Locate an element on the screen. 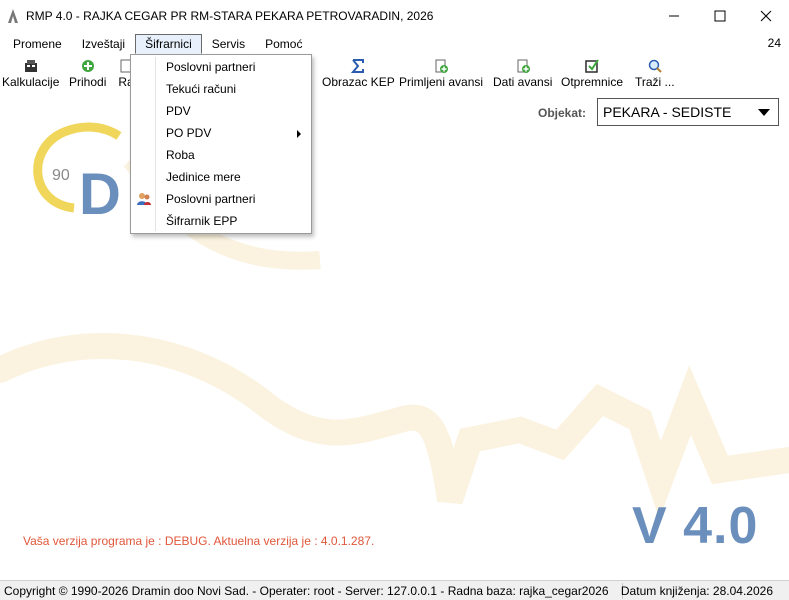  tool-label: Prihodi is located at coordinates (88, 82).